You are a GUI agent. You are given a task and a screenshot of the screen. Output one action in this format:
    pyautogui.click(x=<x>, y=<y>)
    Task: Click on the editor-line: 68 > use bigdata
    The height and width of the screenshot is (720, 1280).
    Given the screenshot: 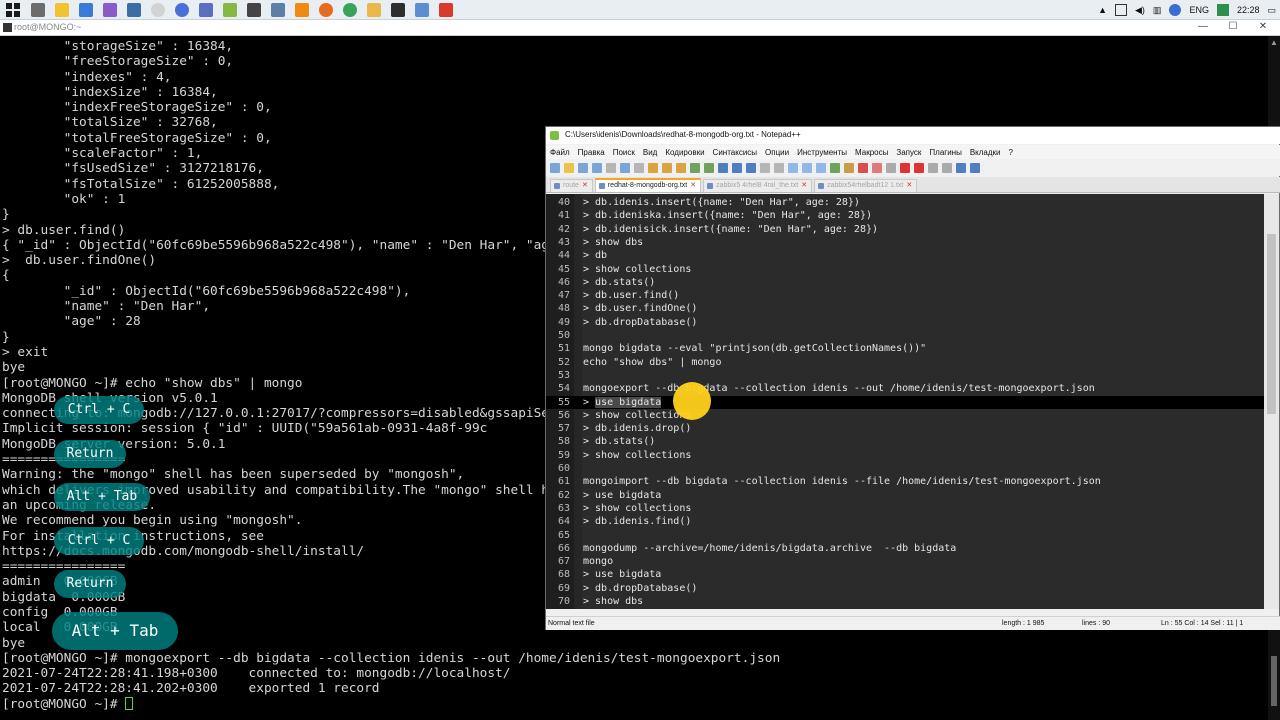 What is the action you would take?
    pyautogui.click(x=906, y=574)
    